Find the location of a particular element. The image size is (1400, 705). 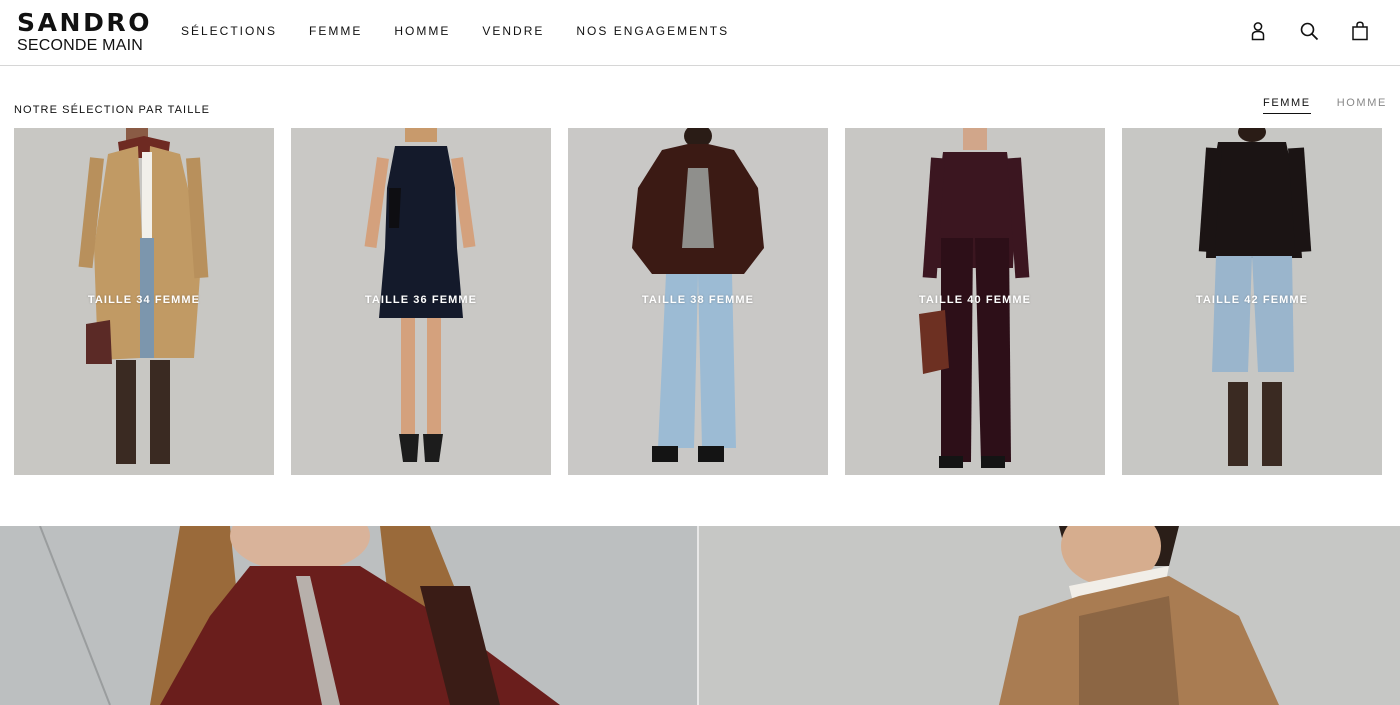

logo-brand: SANDRO is located at coordinates (85, 22).